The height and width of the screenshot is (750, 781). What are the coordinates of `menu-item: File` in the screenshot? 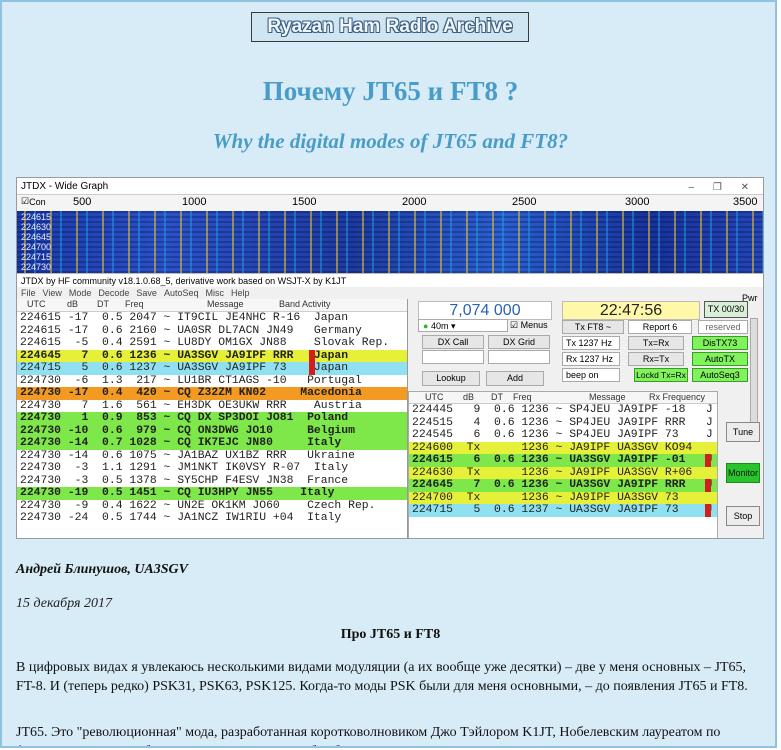 It's located at (28, 293).